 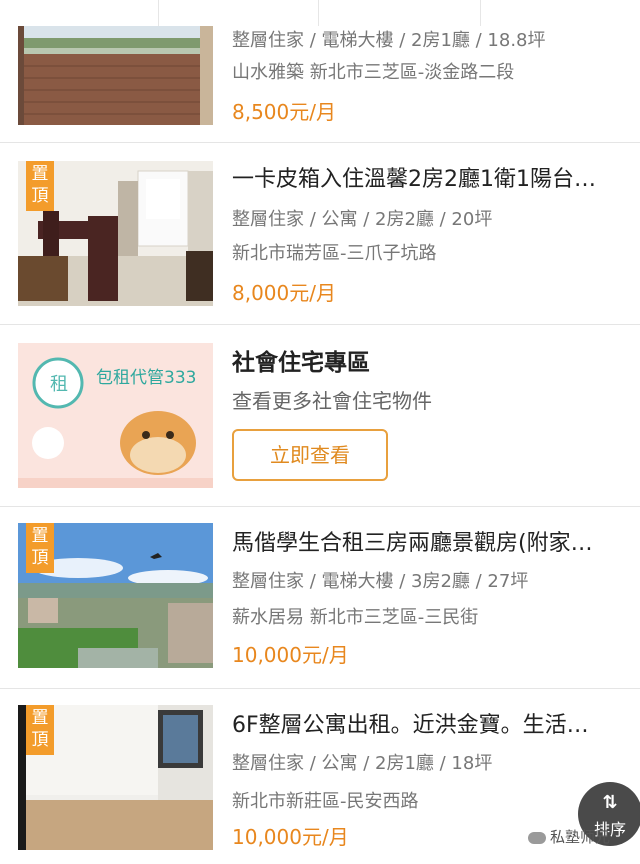 What do you see at coordinates (115, 415) in the screenshot?
I see `promo-banner: 租 包租代管333` at bounding box center [115, 415].